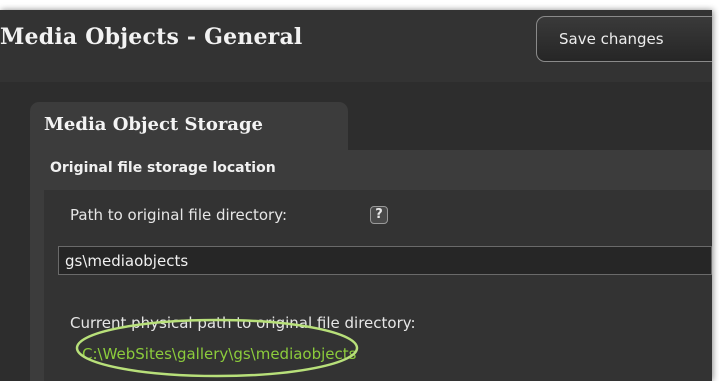  What do you see at coordinates (624, 39) in the screenshot?
I see `save-changes-button: Save changes` at bounding box center [624, 39].